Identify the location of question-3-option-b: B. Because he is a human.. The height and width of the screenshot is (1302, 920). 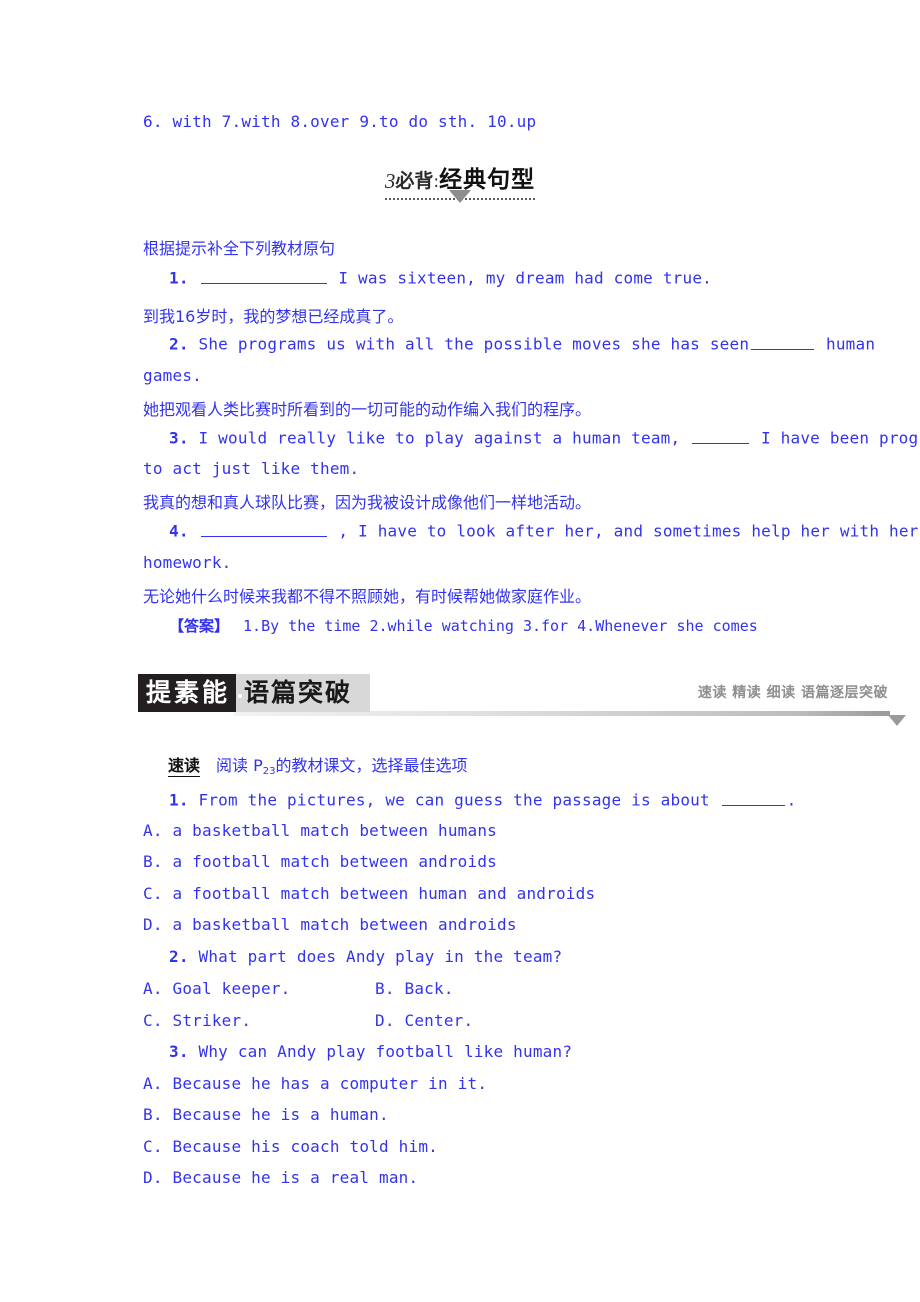
(501, 1114).